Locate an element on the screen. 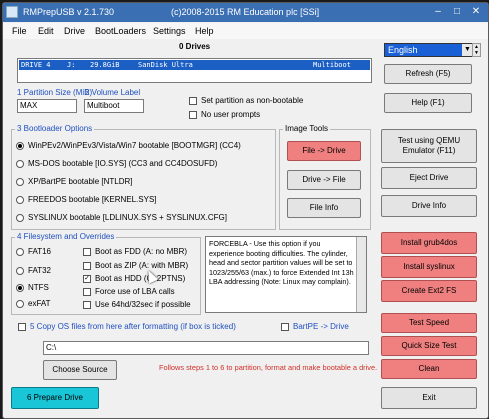  install-syslinux-button: Install syslinux is located at coordinates (429, 267).